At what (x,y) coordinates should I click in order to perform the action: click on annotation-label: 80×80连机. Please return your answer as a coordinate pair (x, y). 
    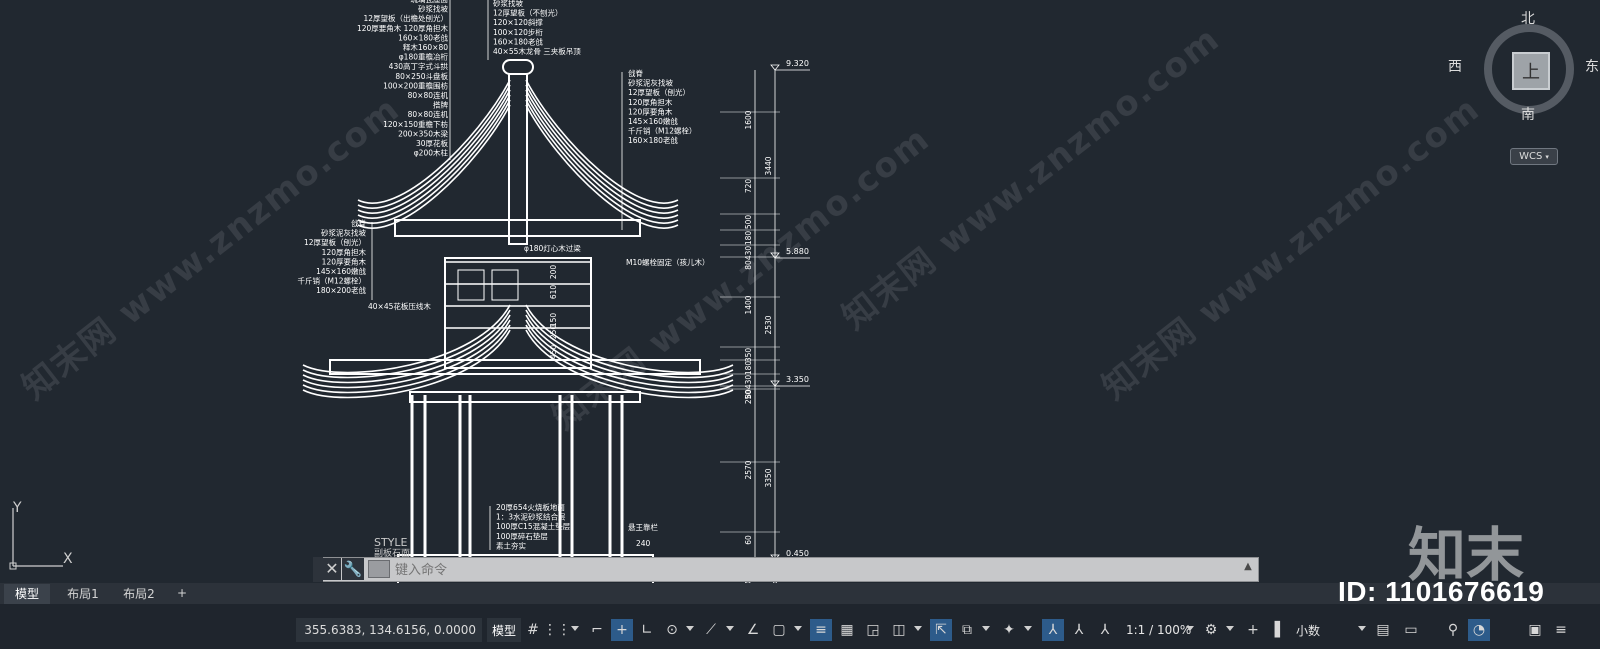
    Looking at the image, I should click on (428, 95).